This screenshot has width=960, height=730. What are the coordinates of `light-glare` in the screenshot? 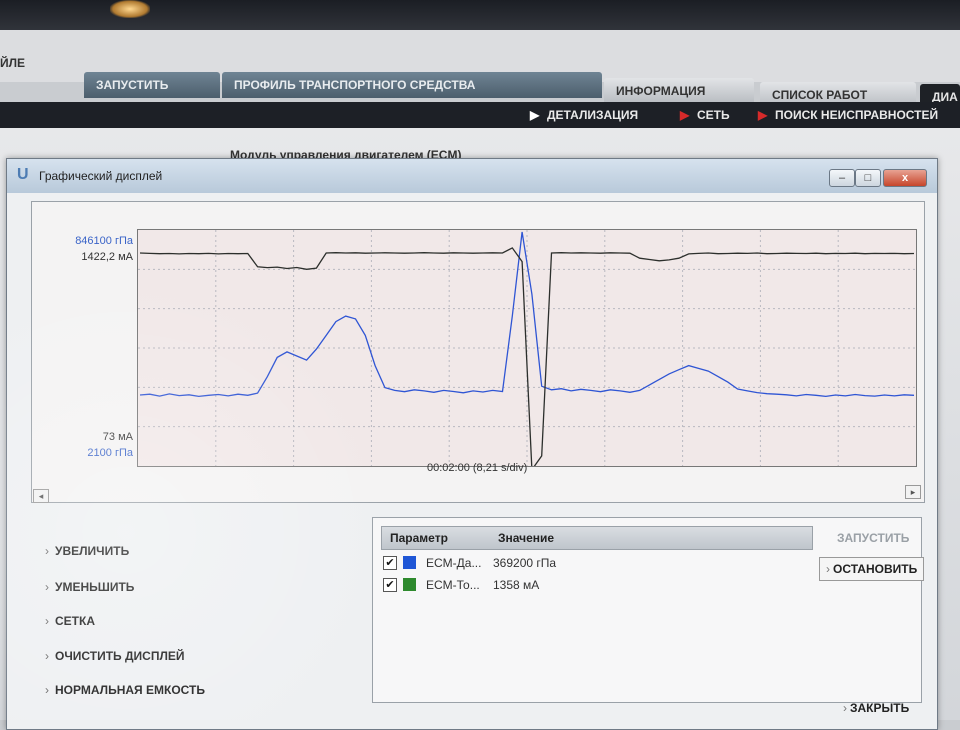 It's located at (130, 9).